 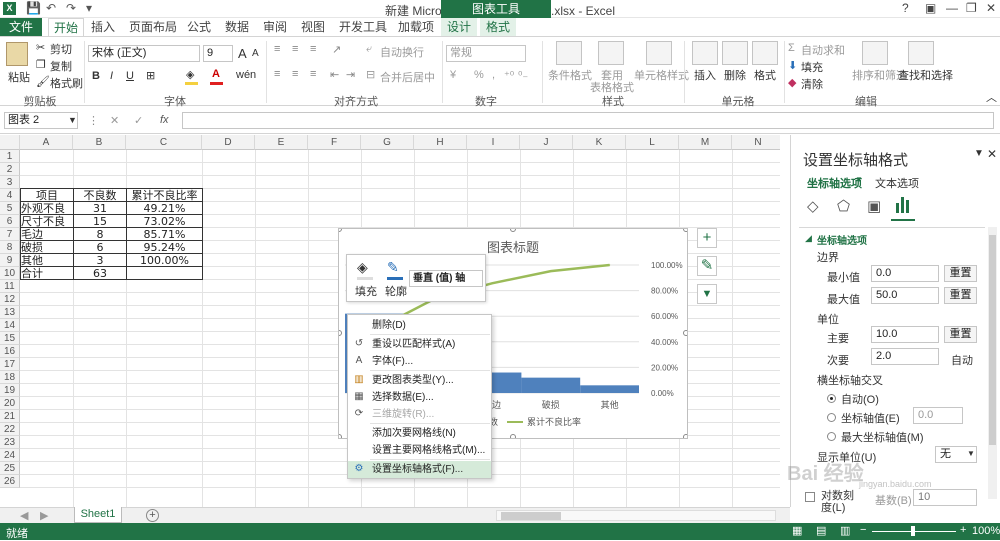 What do you see at coordinates (275, 27) in the screenshot?
I see `tab-review: 审阅` at bounding box center [275, 27].